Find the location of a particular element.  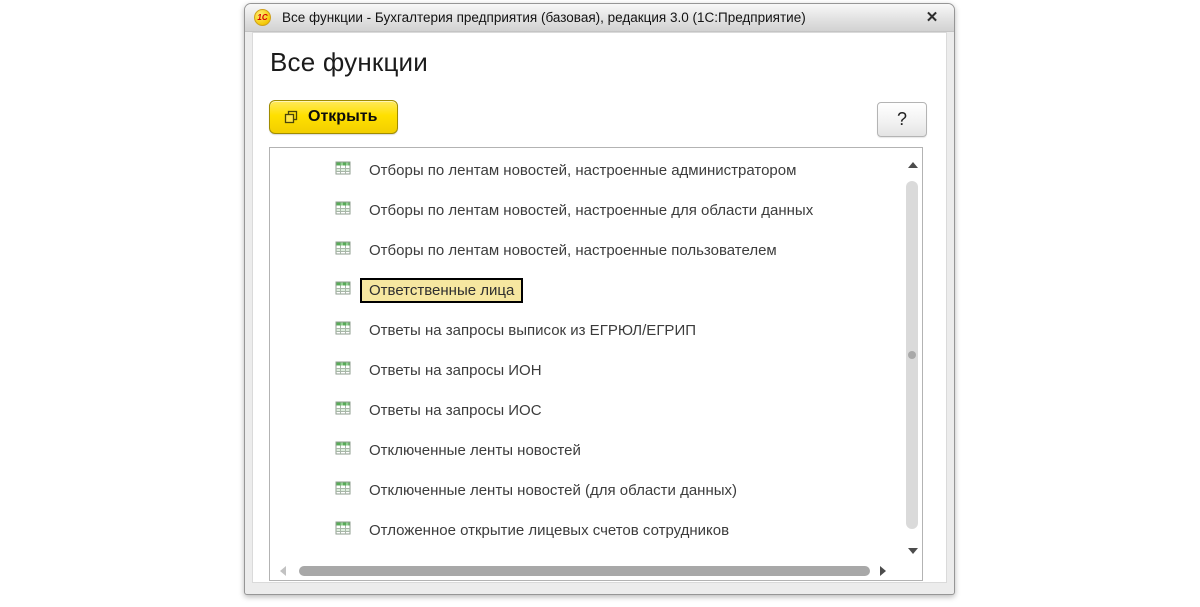

scrollbar-grip-icon is located at coordinates (912, 355).